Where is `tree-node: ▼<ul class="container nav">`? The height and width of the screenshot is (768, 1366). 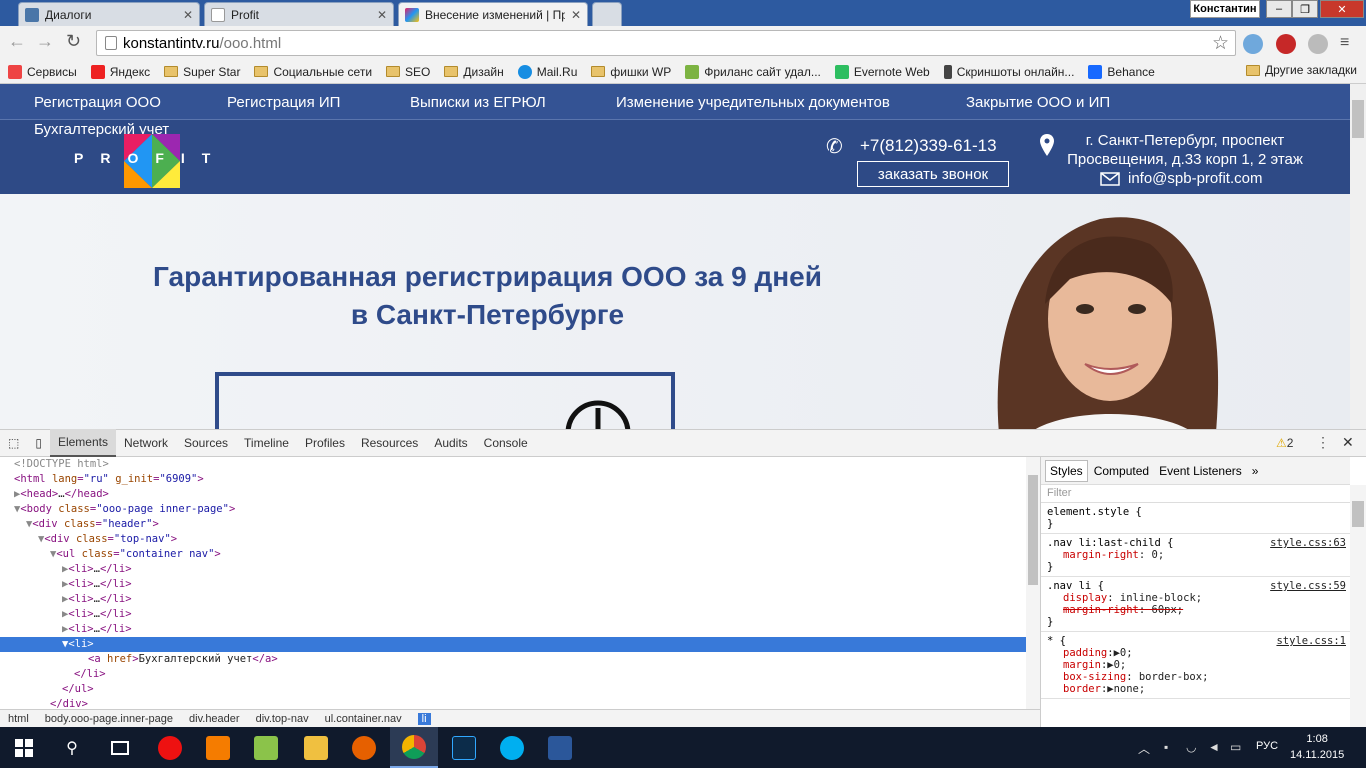
tree-node: ▼<ul class="container nav"> is located at coordinates (513, 554).